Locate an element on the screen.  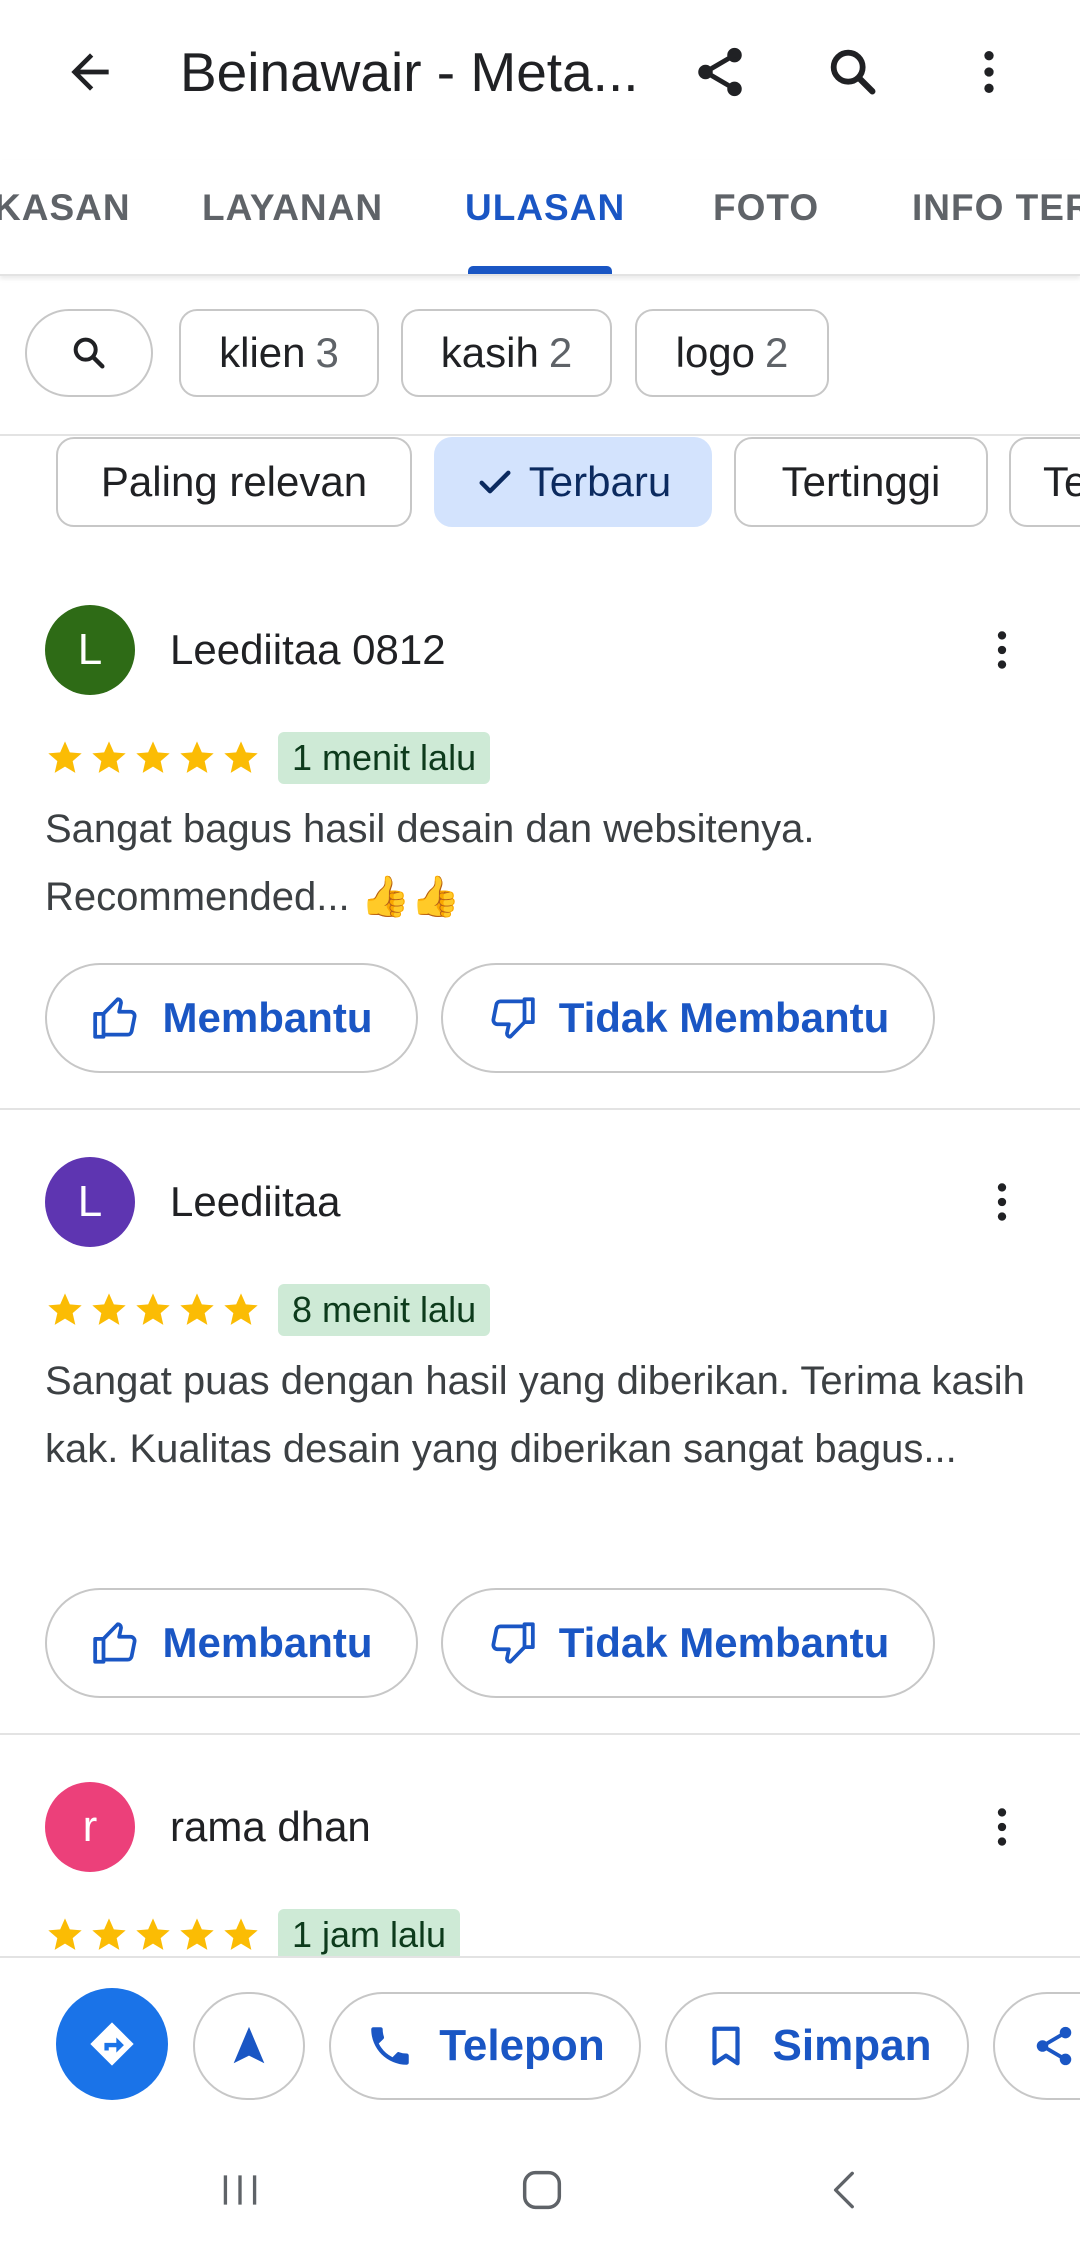
check-icon is located at coordinates (495, 482).